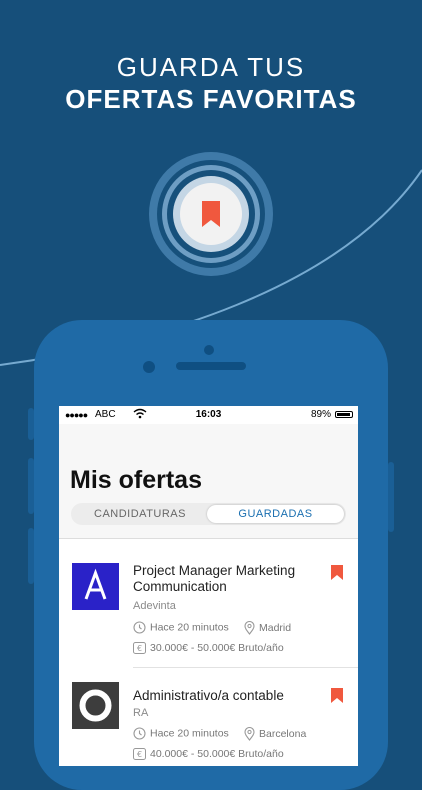 The image size is (422, 790). I want to click on phone-sensor, so click(149, 367).